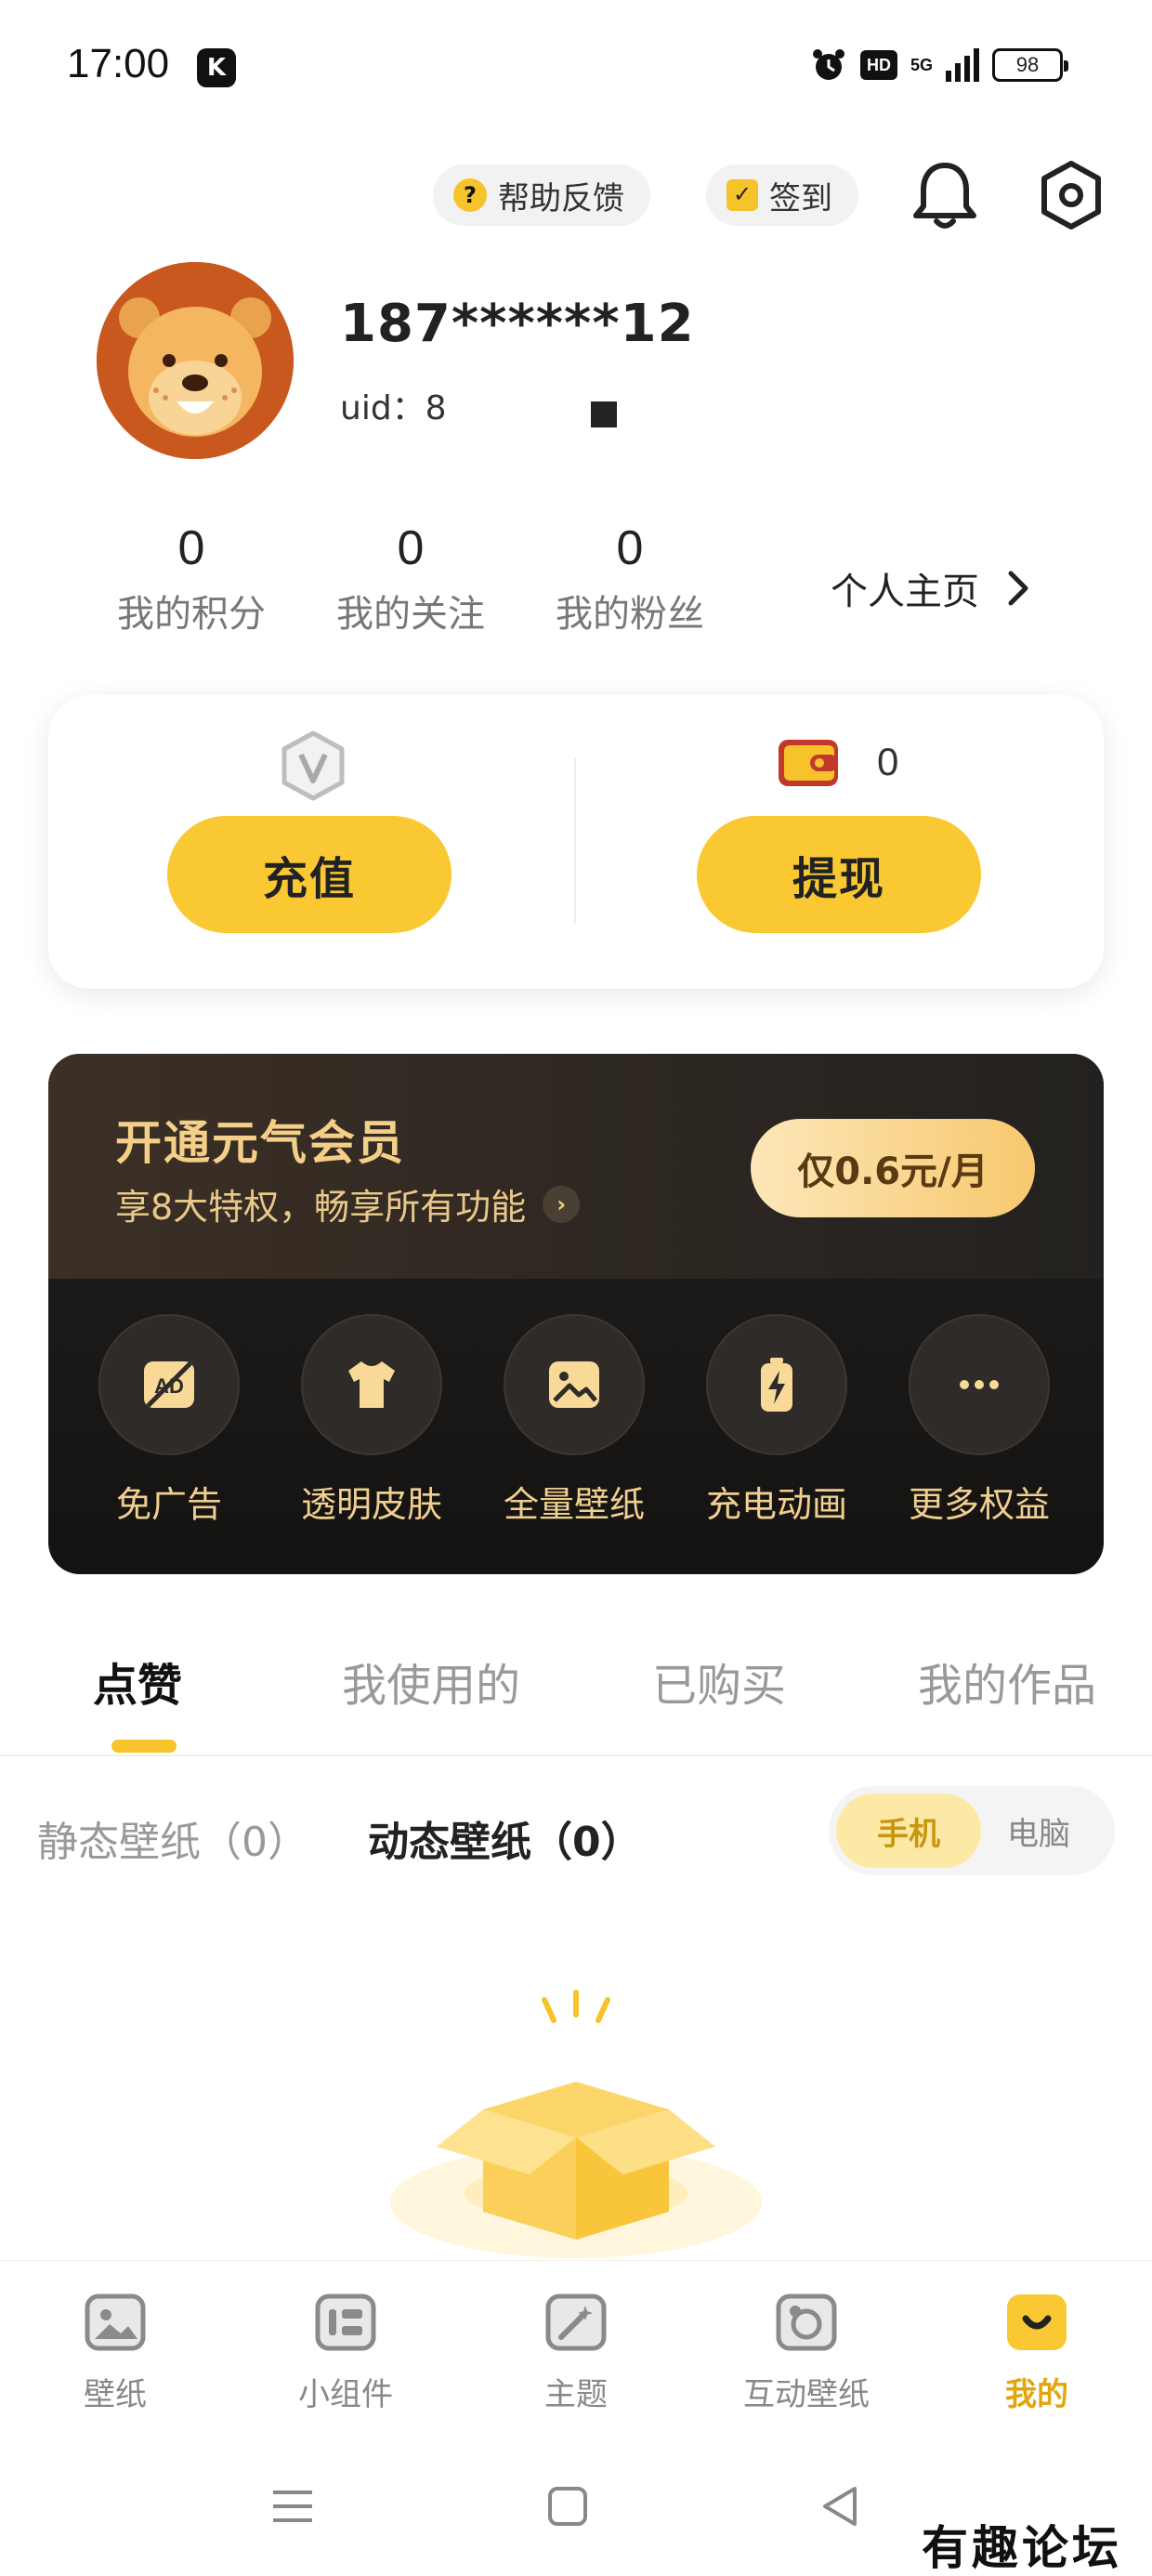 This screenshot has height=2576, width=1152. What do you see at coordinates (944, 195) in the screenshot?
I see `bell-icon` at bounding box center [944, 195].